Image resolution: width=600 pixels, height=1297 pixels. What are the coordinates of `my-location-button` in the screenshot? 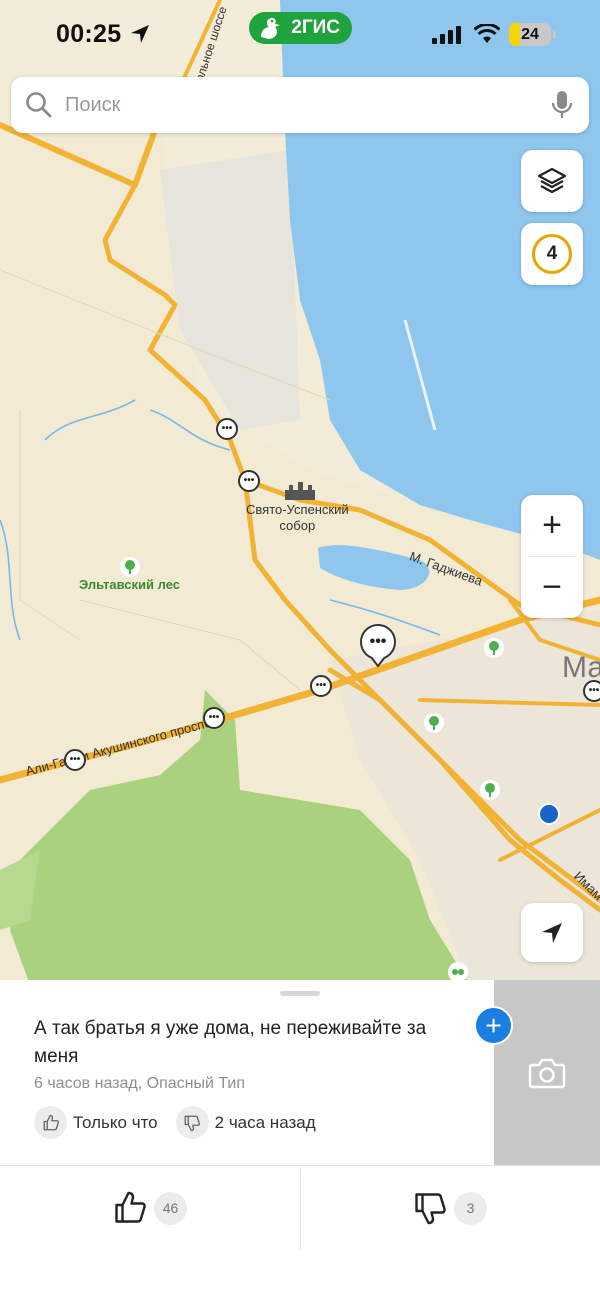 It's located at (552, 932).